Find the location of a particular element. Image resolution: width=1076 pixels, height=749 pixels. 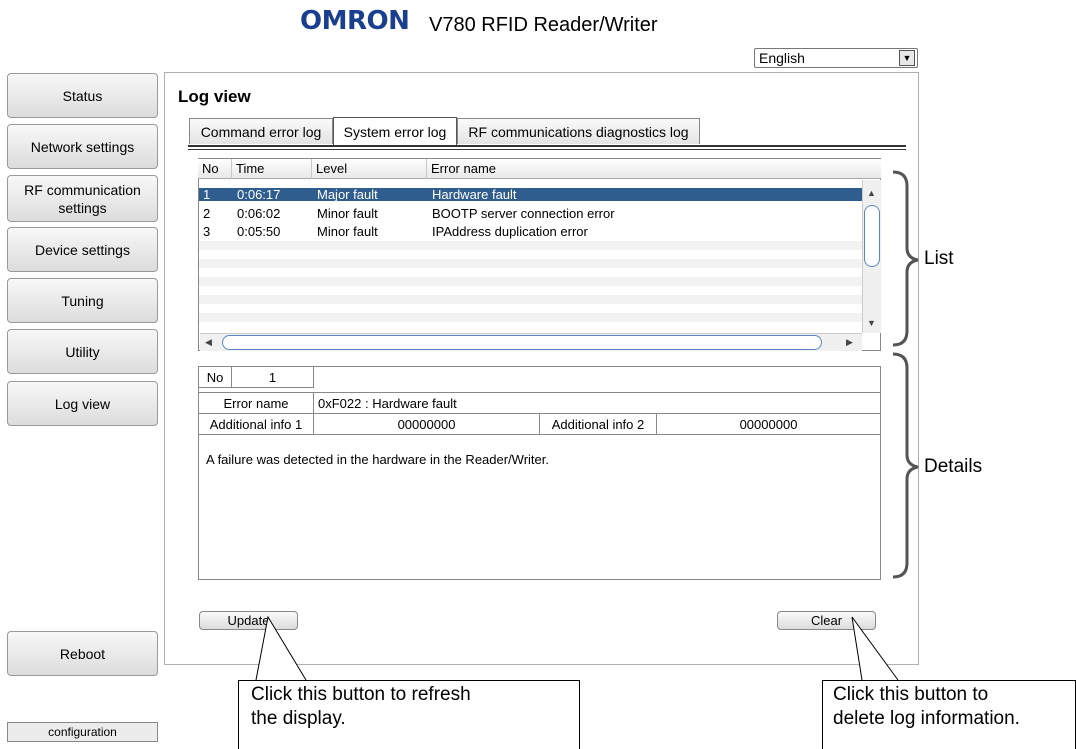

details-brace is located at coordinates (905, 465).